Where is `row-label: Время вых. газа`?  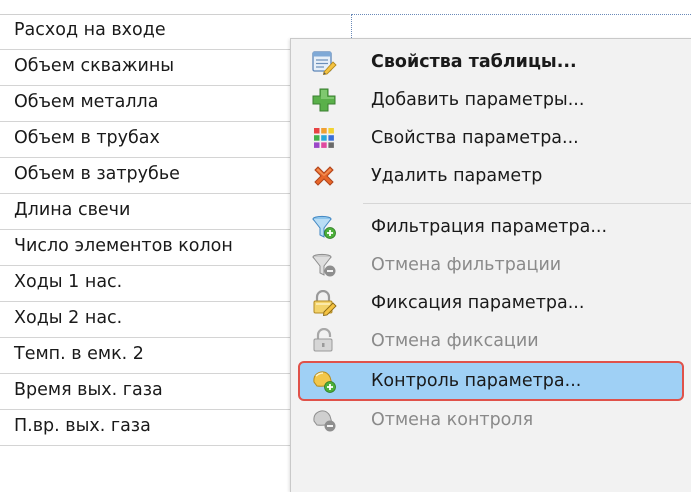
row-label: Время вых. газа is located at coordinates (88, 390).